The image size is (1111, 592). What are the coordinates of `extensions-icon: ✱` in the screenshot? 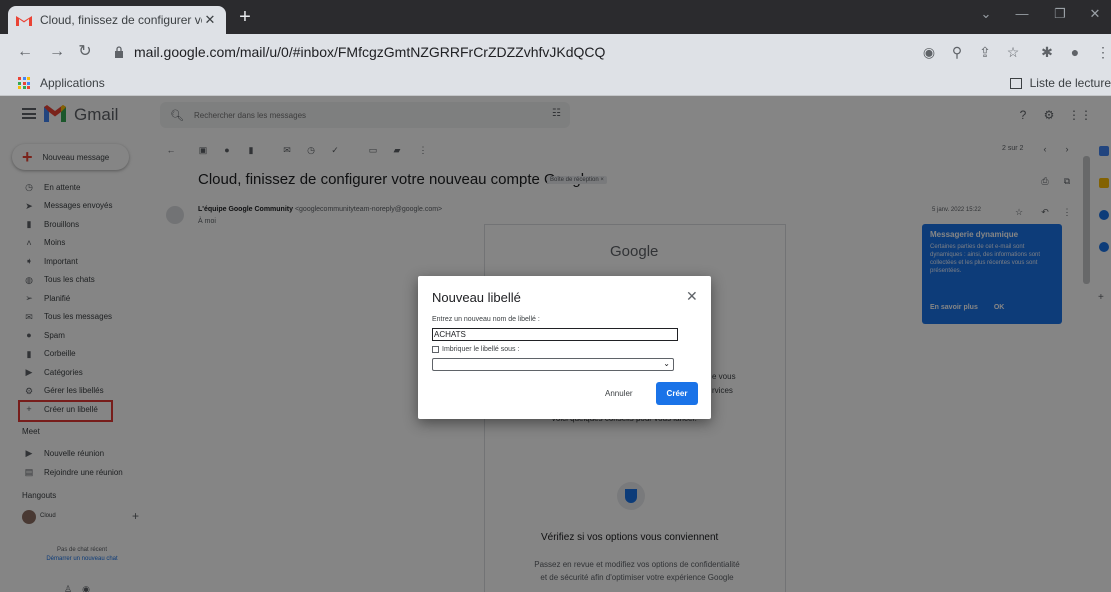 It's located at (1047, 52).